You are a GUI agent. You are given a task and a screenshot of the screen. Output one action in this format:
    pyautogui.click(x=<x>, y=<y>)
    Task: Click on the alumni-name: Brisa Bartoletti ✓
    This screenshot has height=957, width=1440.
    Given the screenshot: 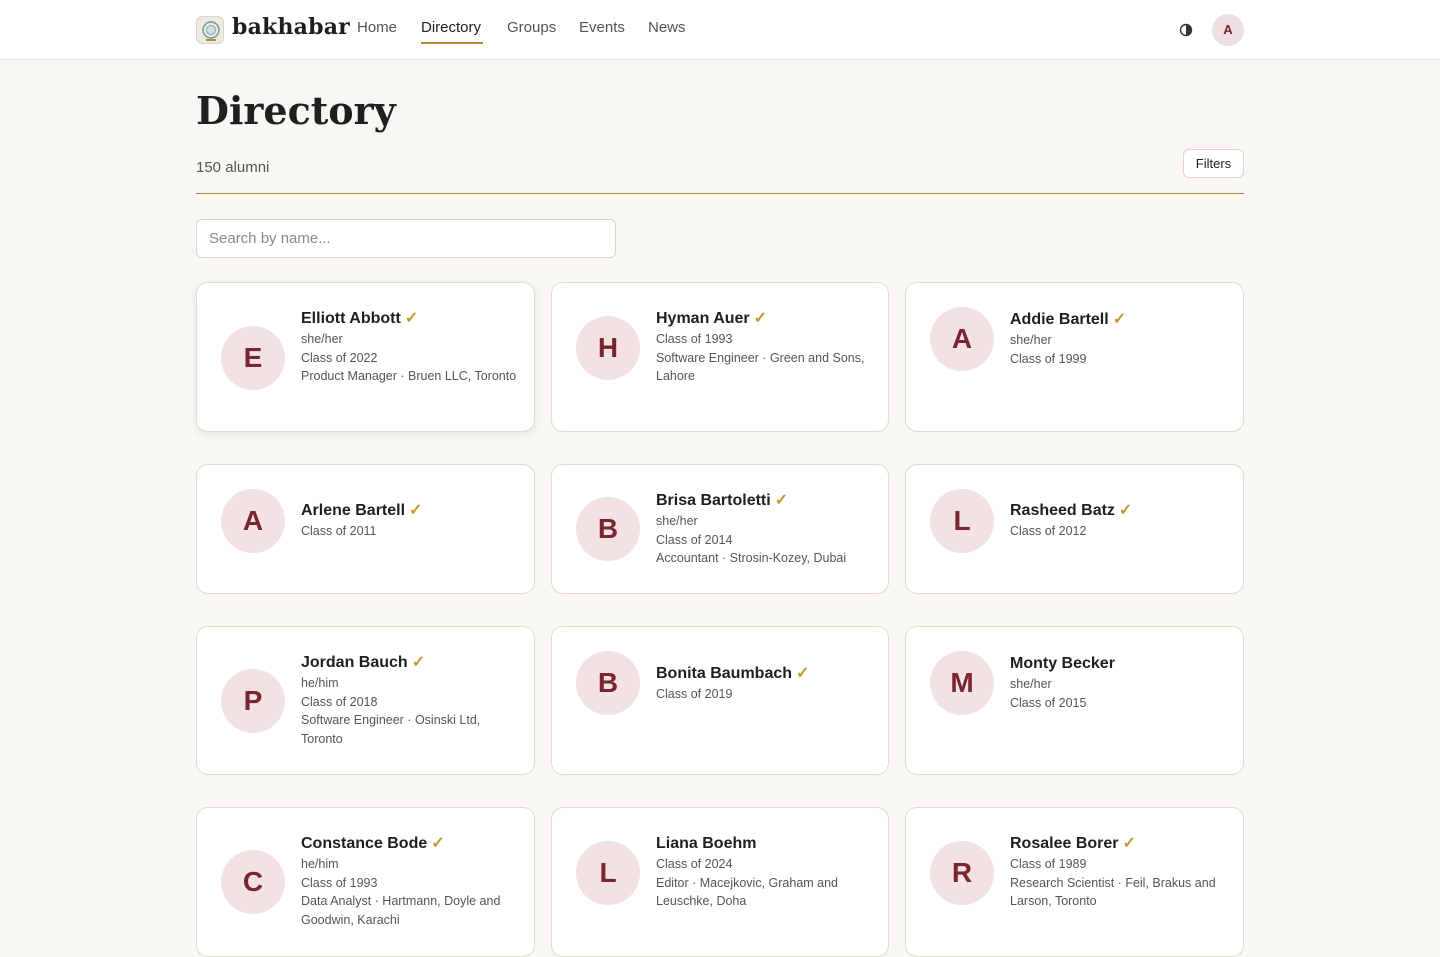 What is the action you would take?
    pyautogui.click(x=765, y=501)
    